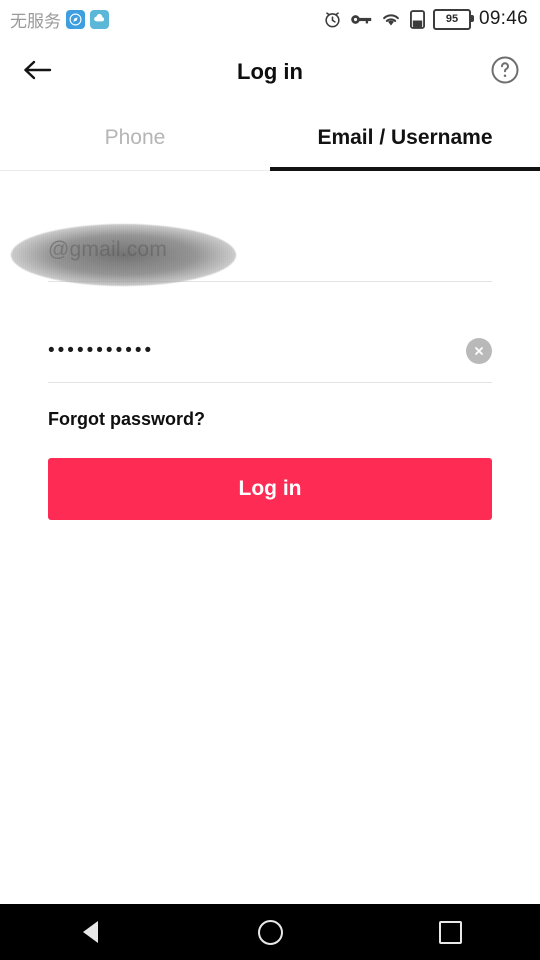  What do you see at coordinates (332, 19) in the screenshot?
I see `alarm-icon` at bounding box center [332, 19].